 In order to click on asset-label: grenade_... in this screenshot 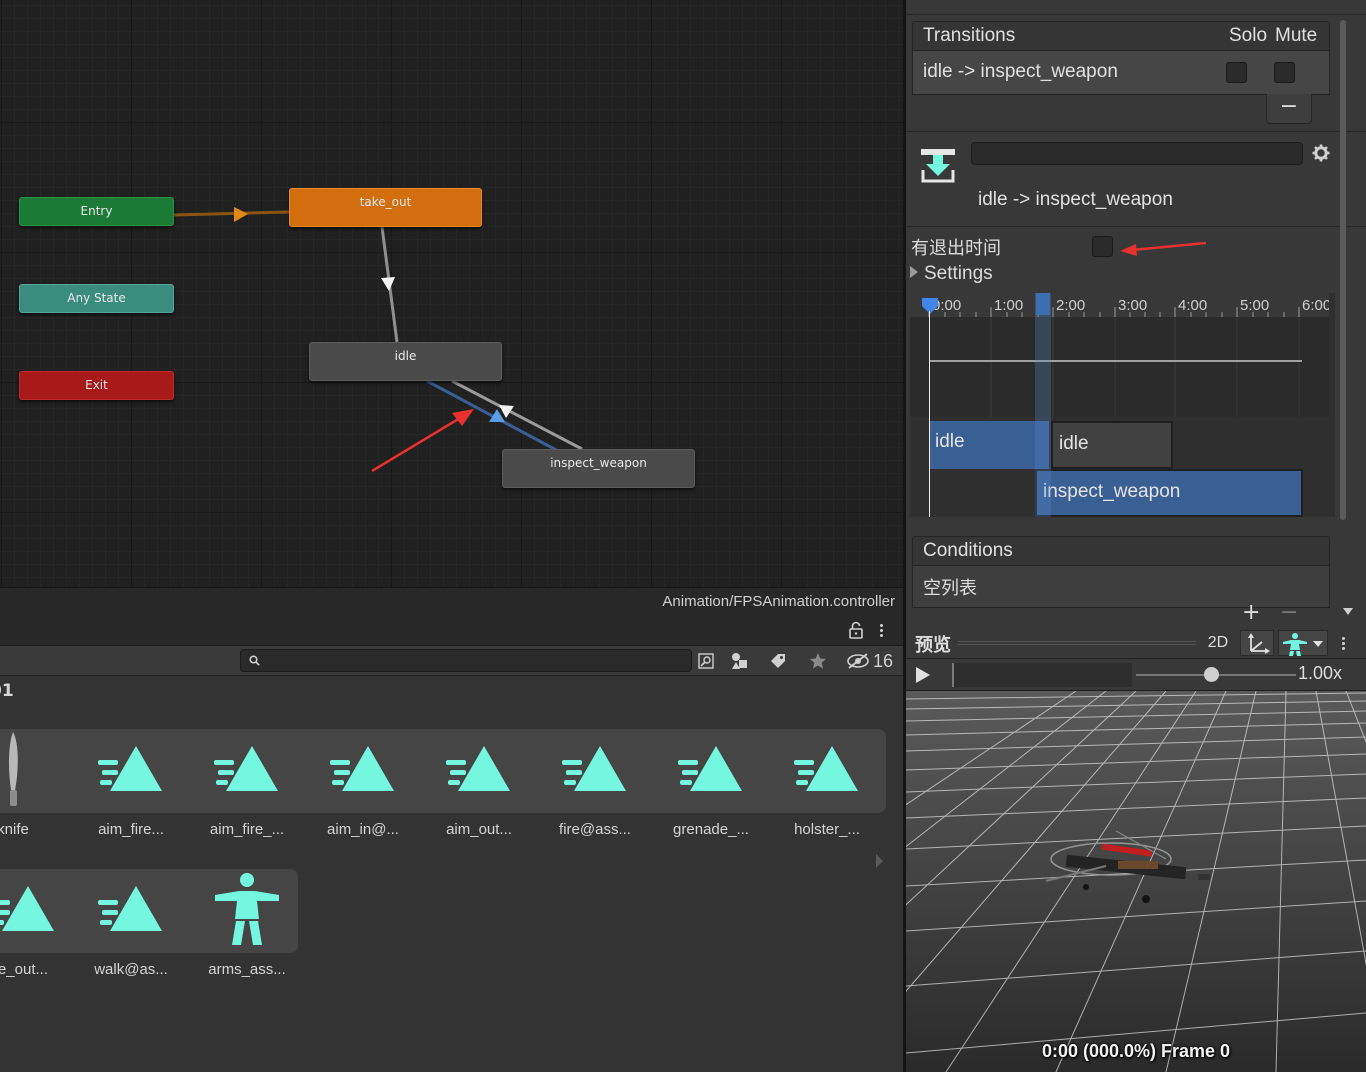, I will do `click(711, 829)`.